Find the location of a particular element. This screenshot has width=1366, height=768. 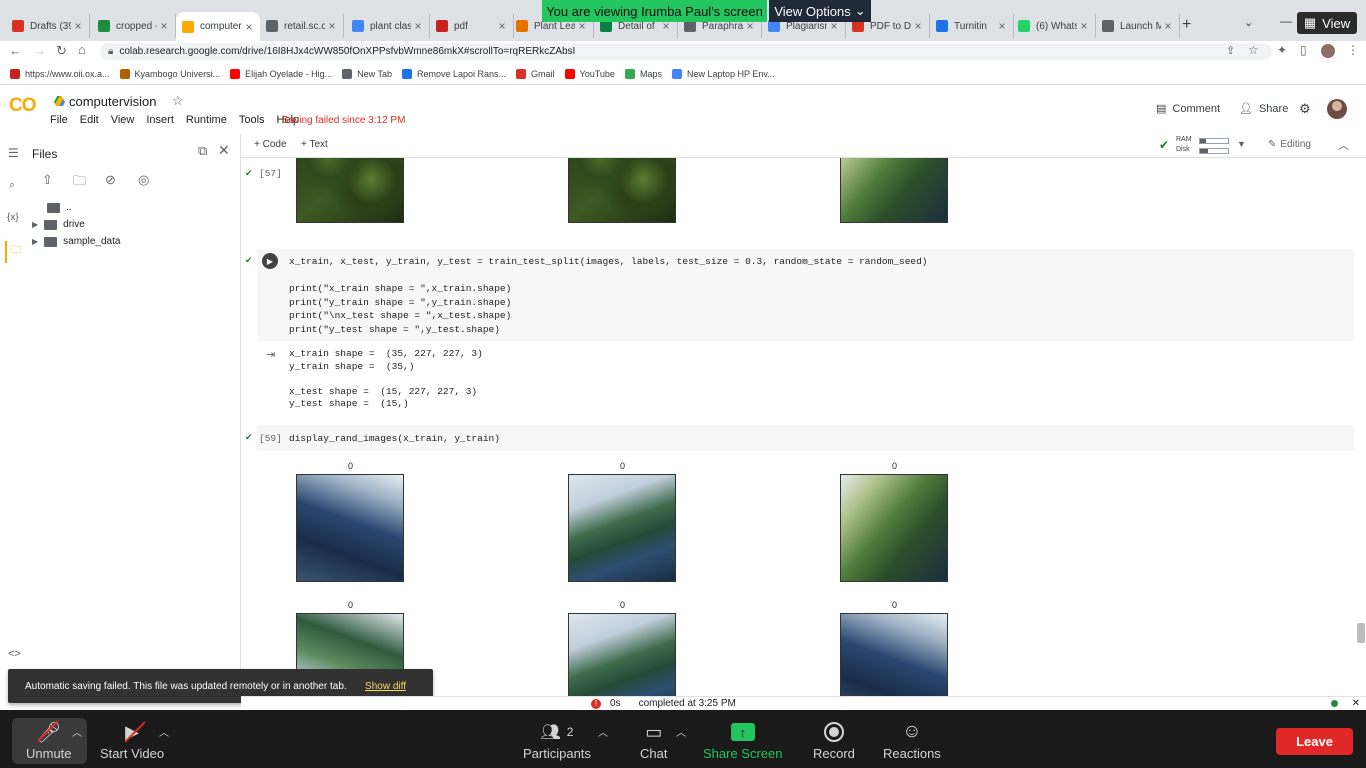

disk-meter is located at coordinates (1214, 151).